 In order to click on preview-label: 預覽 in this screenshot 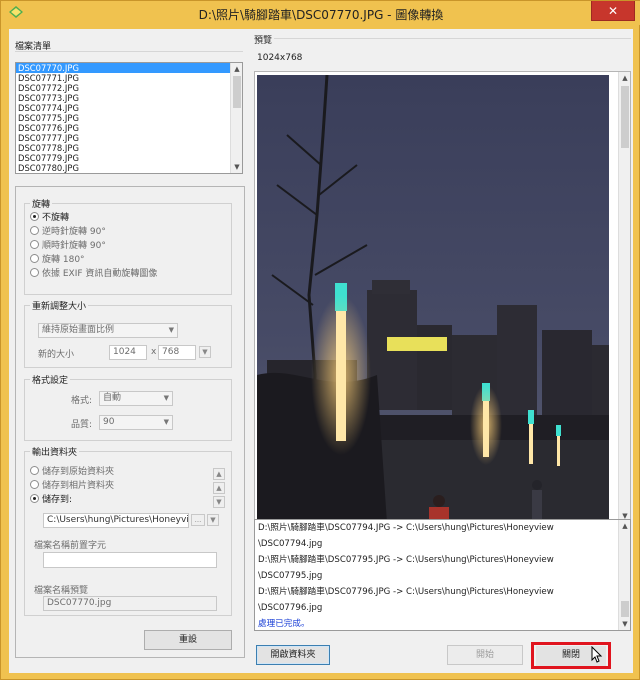, I will do `click(263, 41)`.